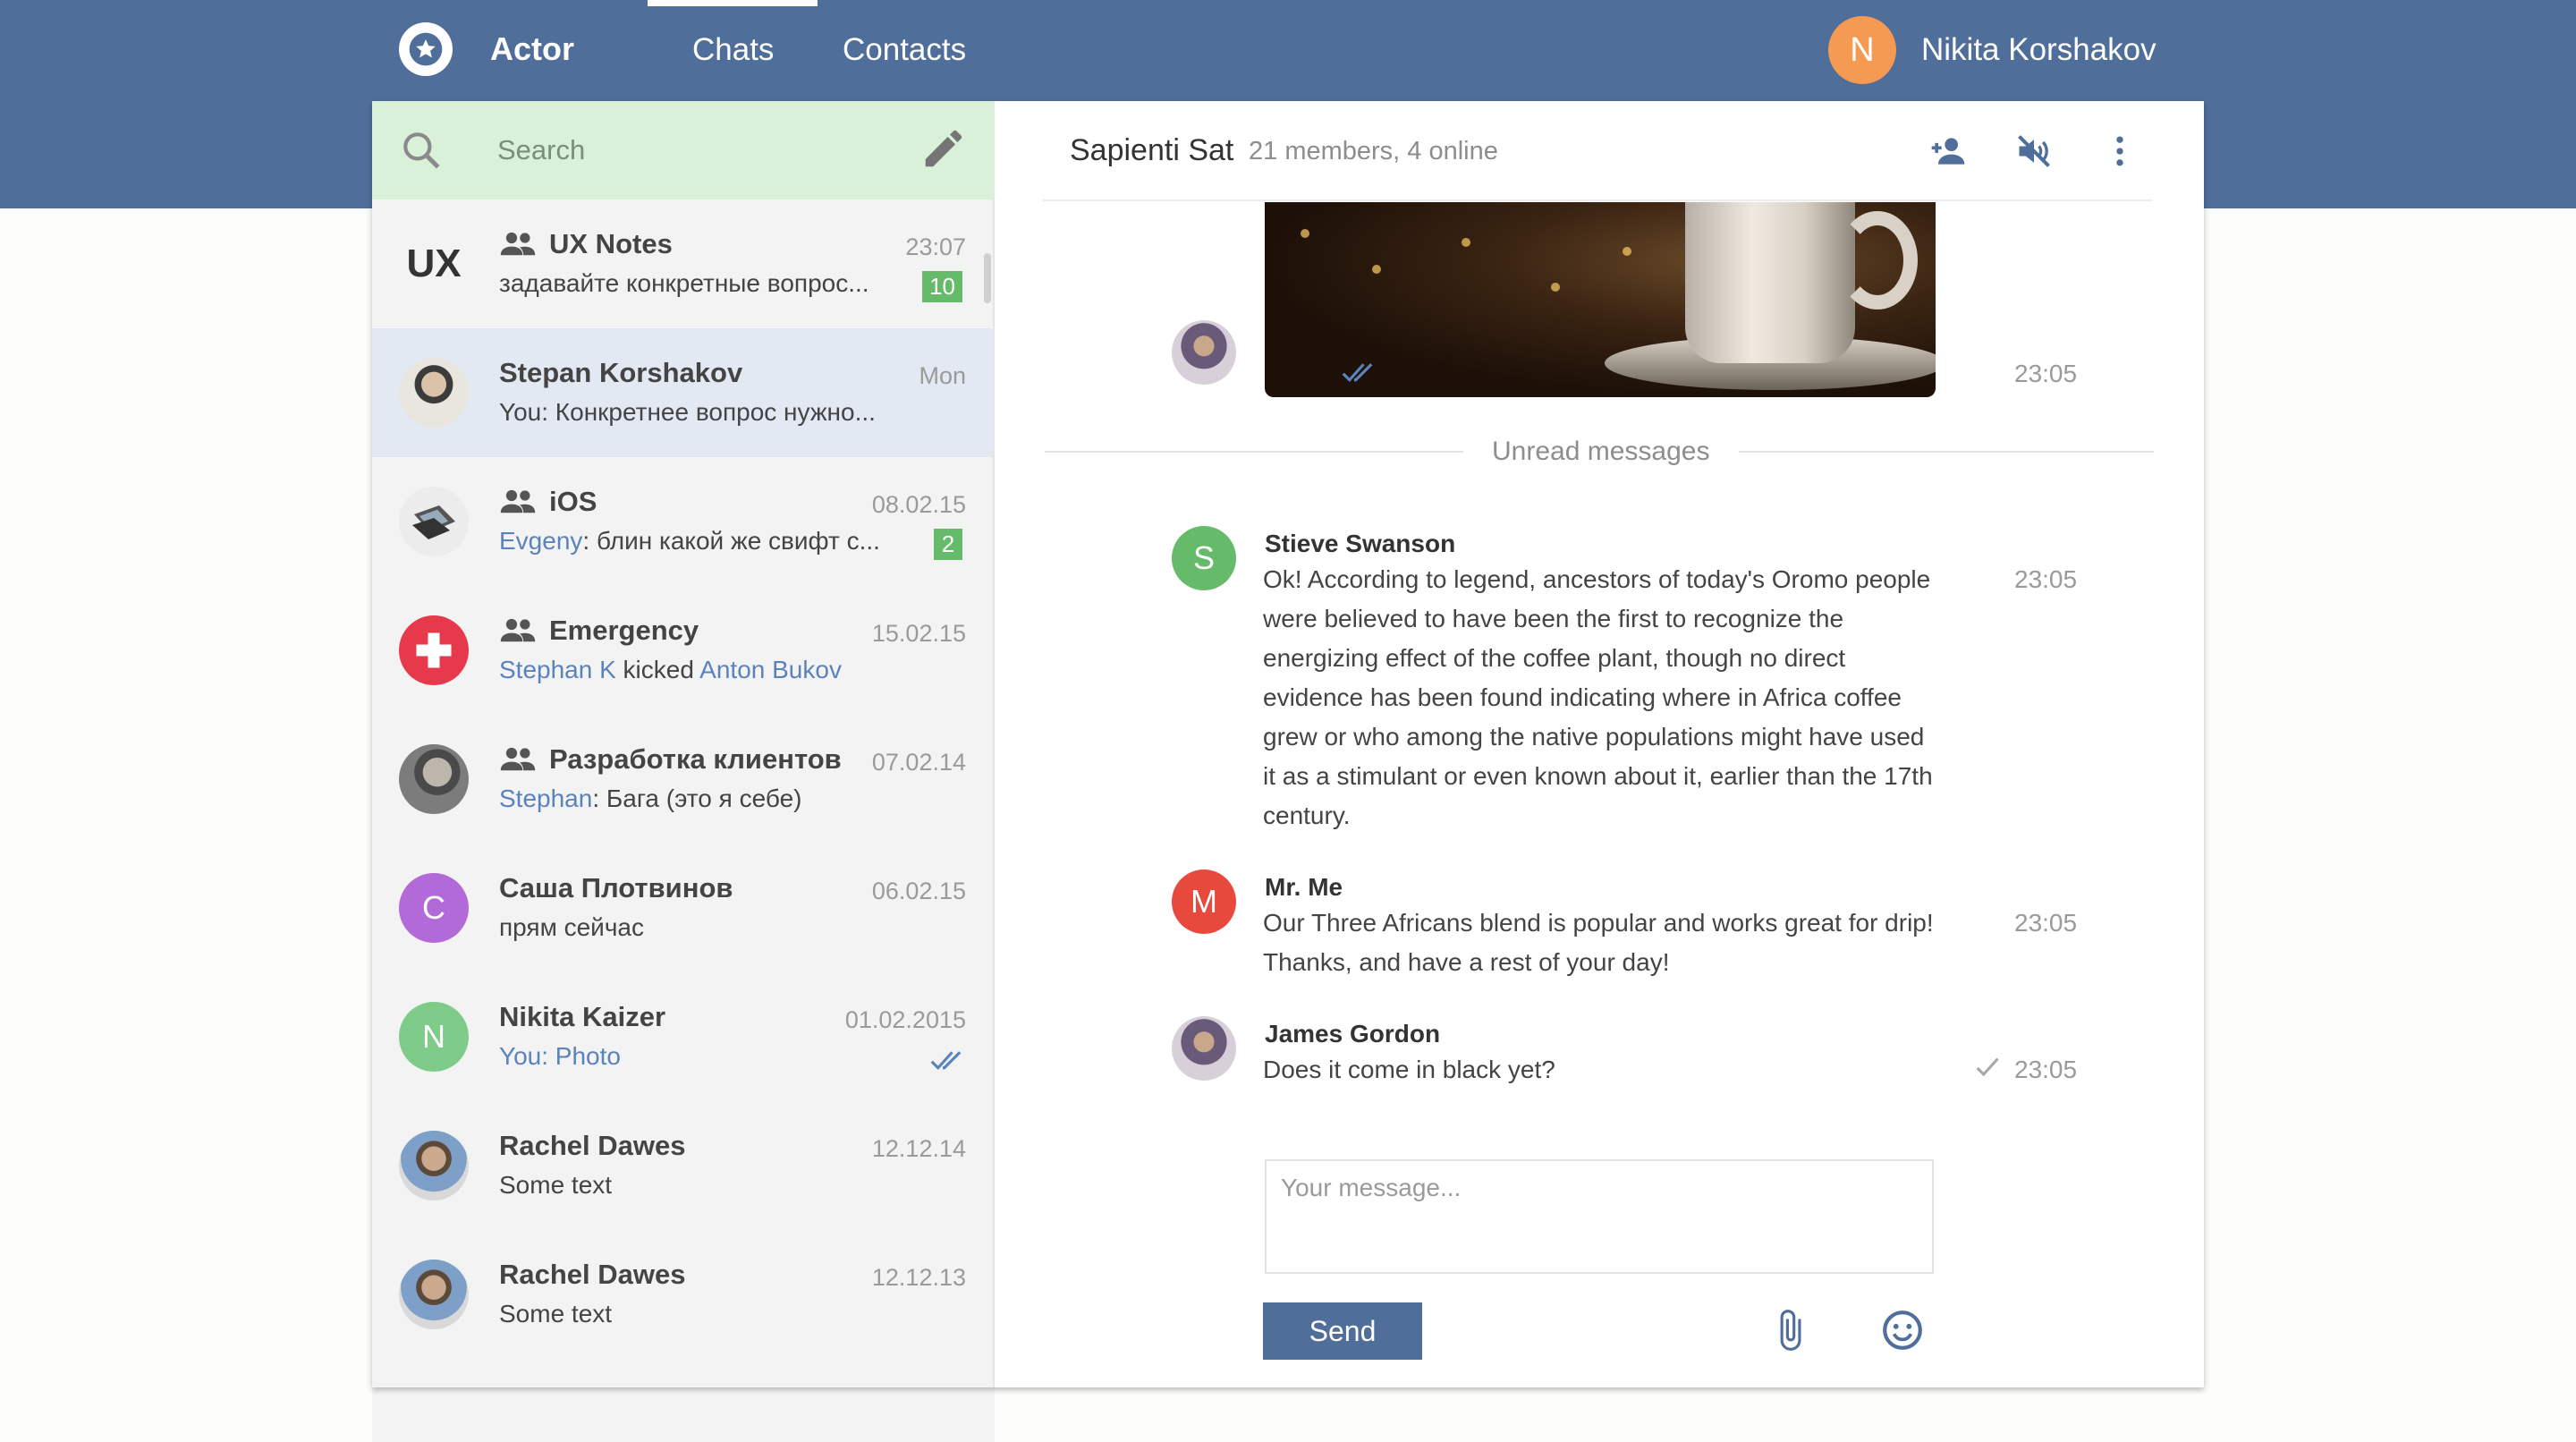 The height and width of the screenshot is (1442, 2576). I want to click on chat-item: N Nikita Kaizer You: Photo 01.02.2015, so click(682, 1036).